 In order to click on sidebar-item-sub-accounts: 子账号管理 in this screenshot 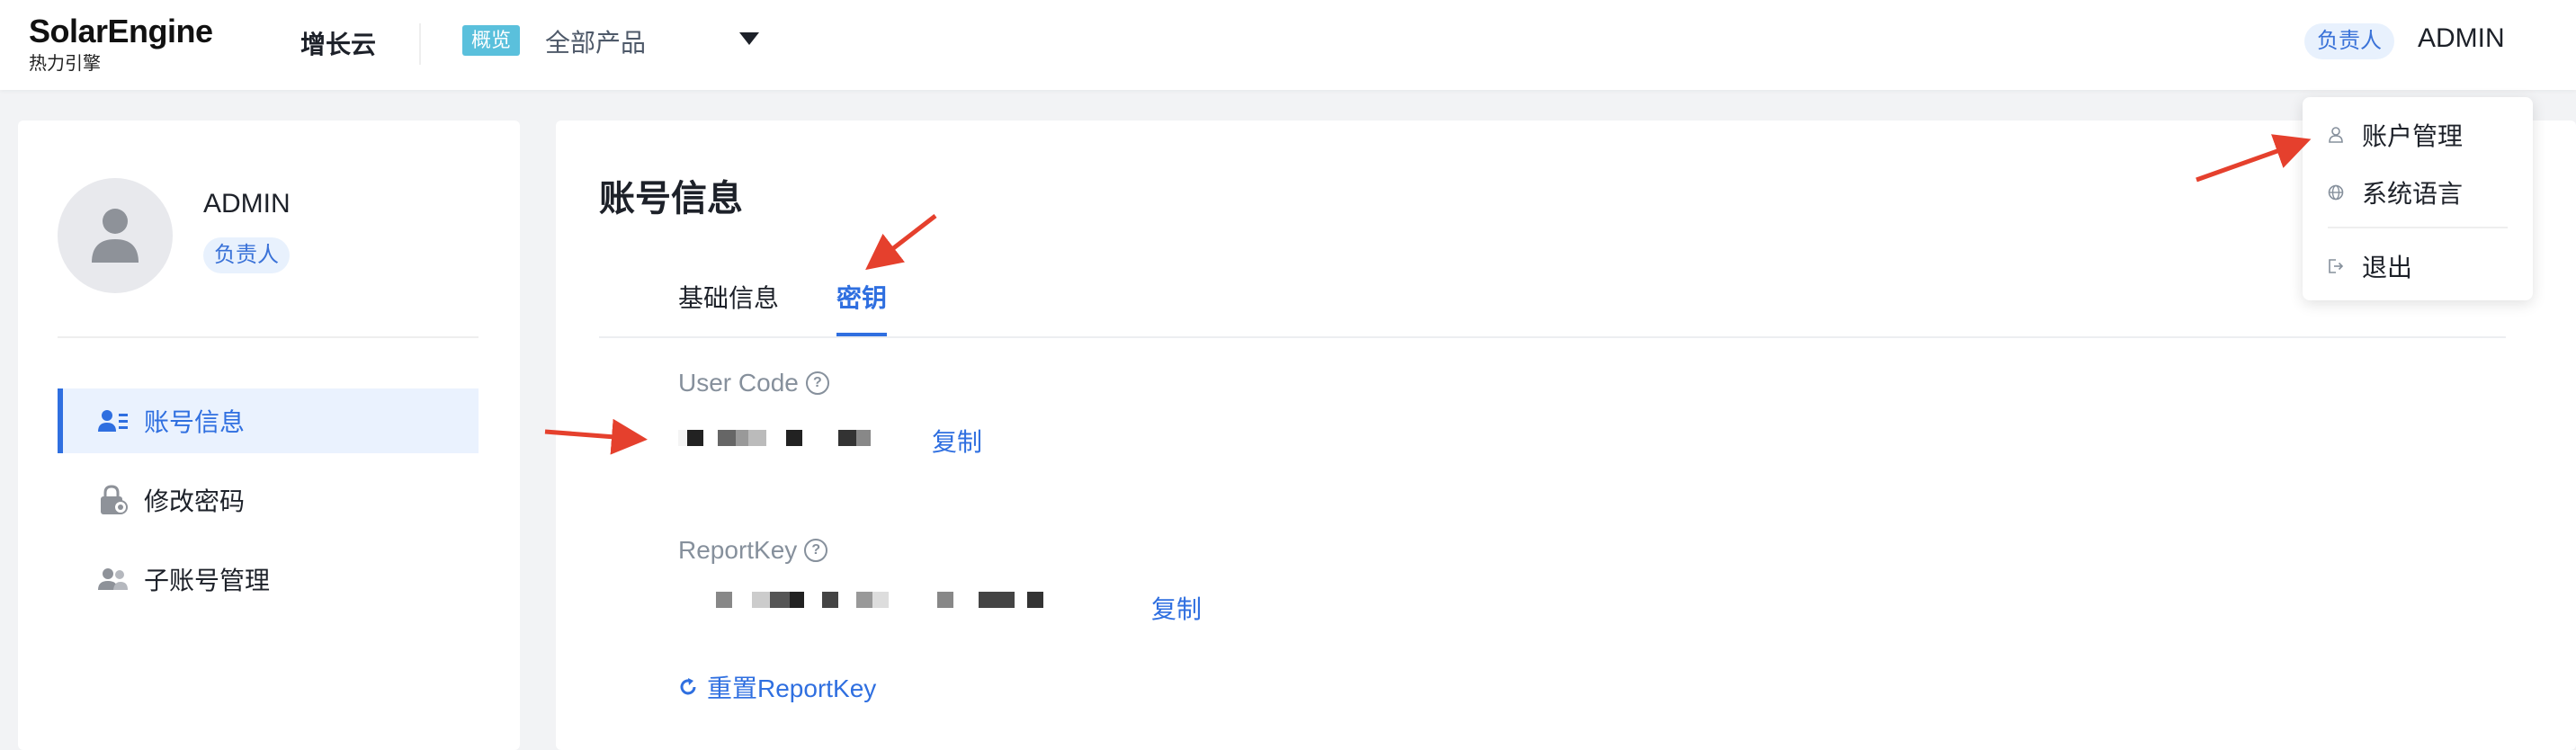, I will do `click(268, 580)`.